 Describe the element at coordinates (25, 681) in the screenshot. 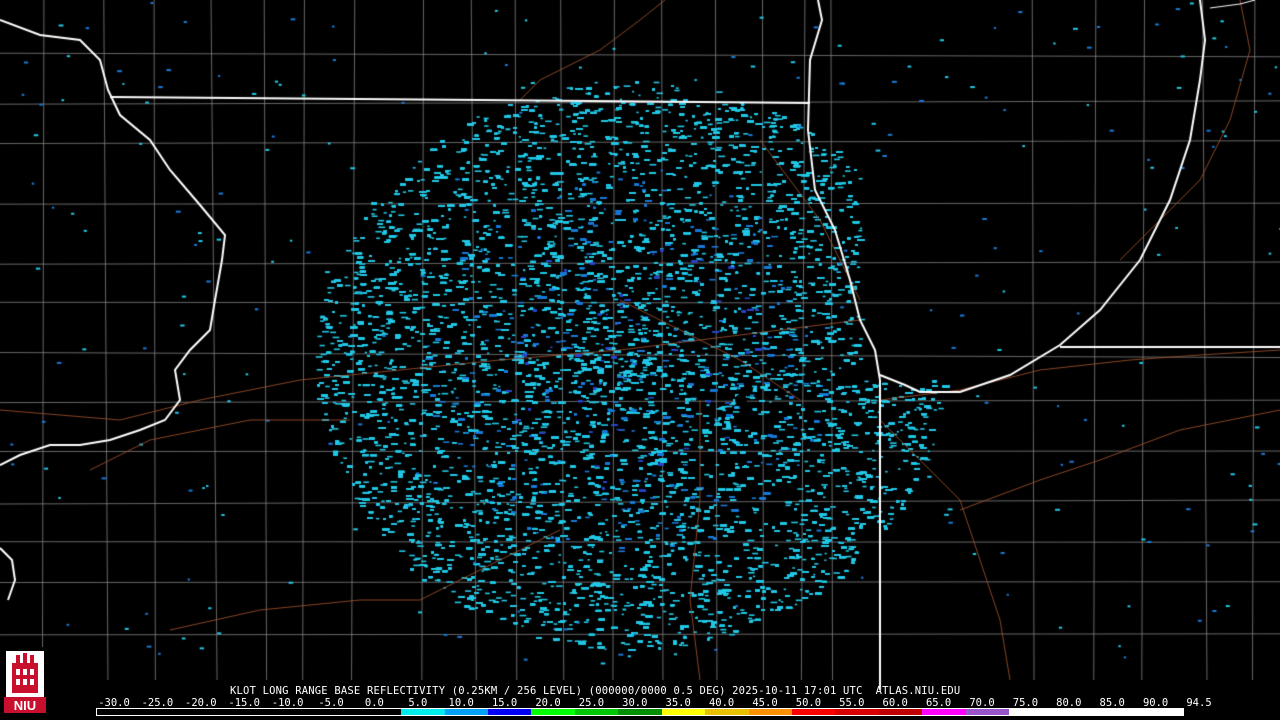

I see `niu-logo: NIU` at that location.